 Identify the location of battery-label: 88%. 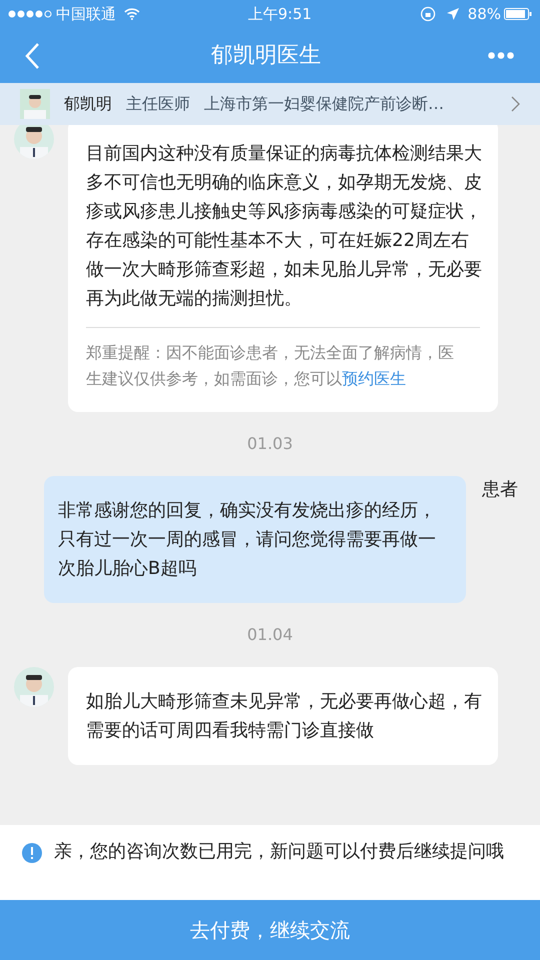
(484, 14).